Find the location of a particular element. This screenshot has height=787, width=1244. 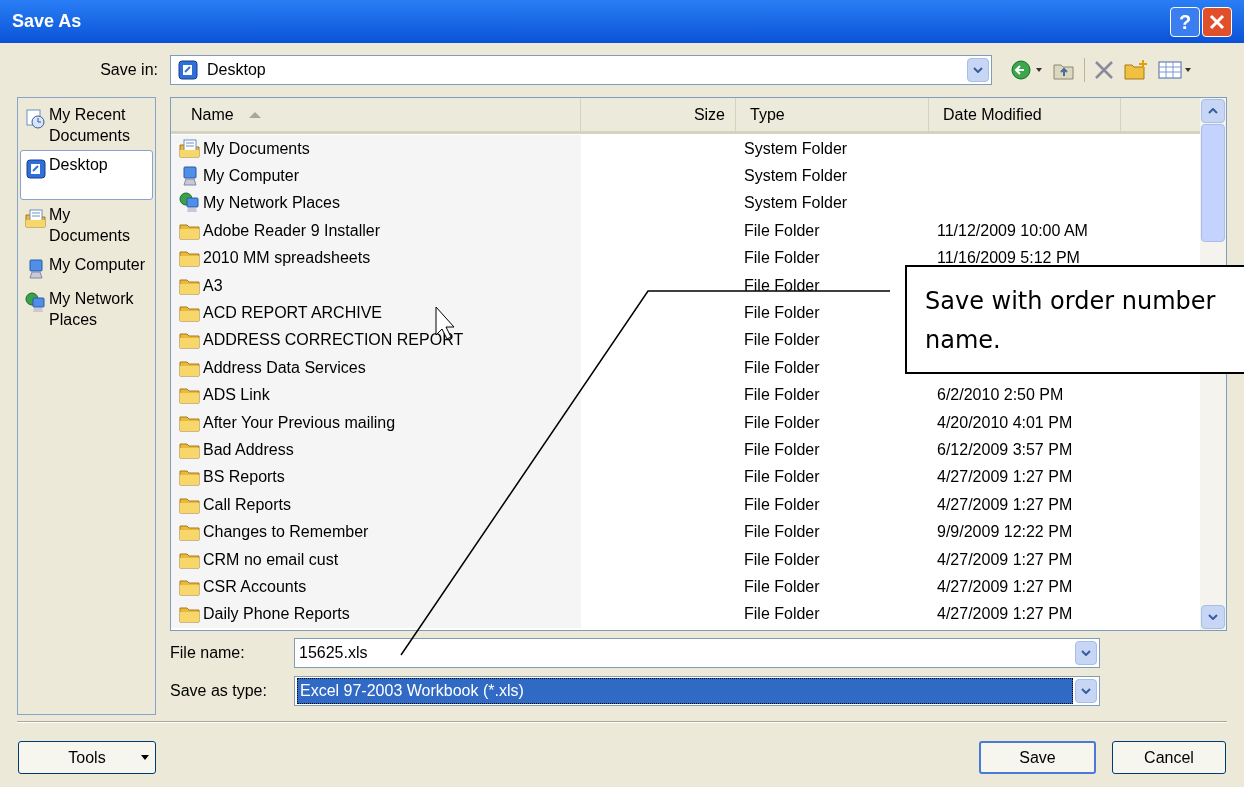

date-cell-text: 6/2/2010 2:50 PM is located at coordinates (1000, 395).